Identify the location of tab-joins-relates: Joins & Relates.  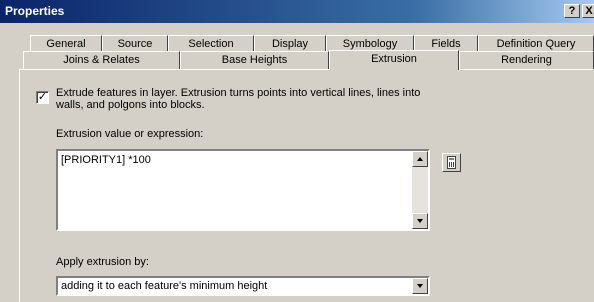
(101, 60).